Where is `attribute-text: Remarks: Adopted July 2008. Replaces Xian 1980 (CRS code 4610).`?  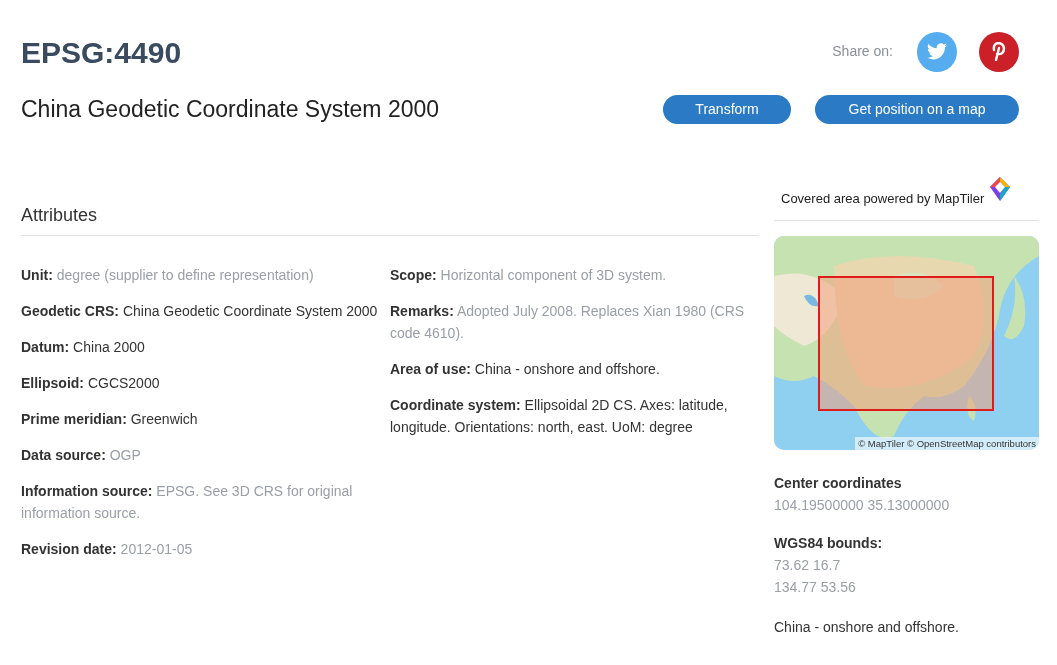
attribute-text: Remarks: Adopted July 2008. Replaces Xian 1980 (CRS code 4610). is located at coordinates (568, 322).